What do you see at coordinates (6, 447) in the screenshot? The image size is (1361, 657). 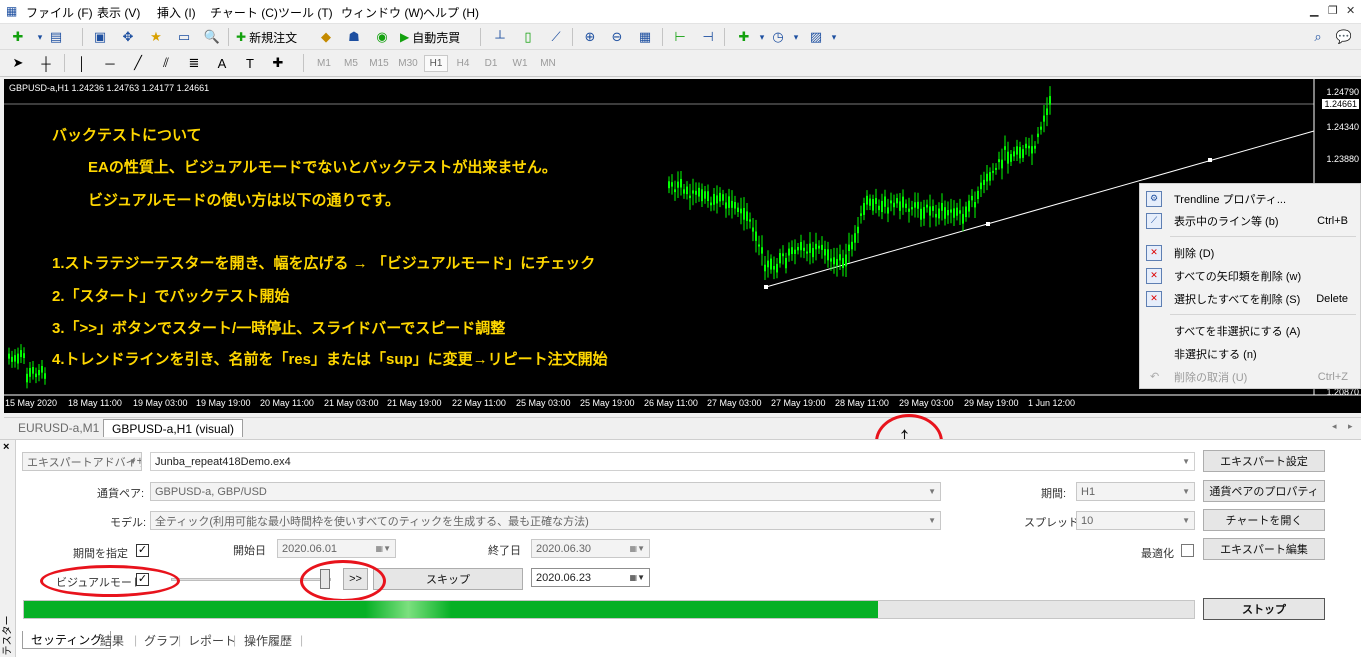 I see `close-tester-icon: ×` at bounding box center [6, 447].